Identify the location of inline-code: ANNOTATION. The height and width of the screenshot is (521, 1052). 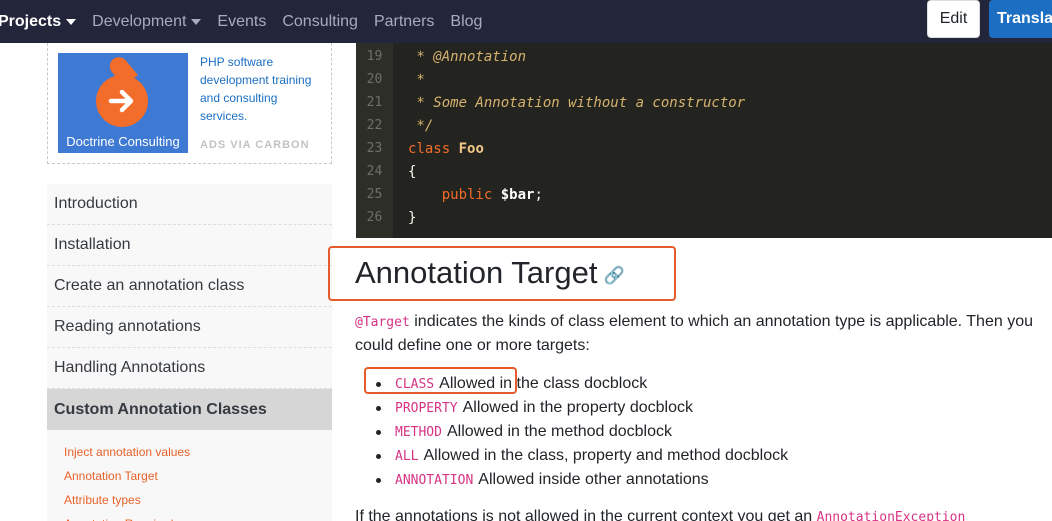
(434, 480).